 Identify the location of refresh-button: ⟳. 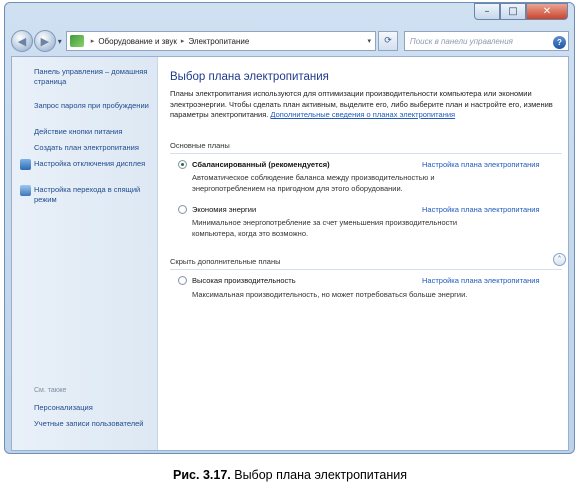
(388, 41).